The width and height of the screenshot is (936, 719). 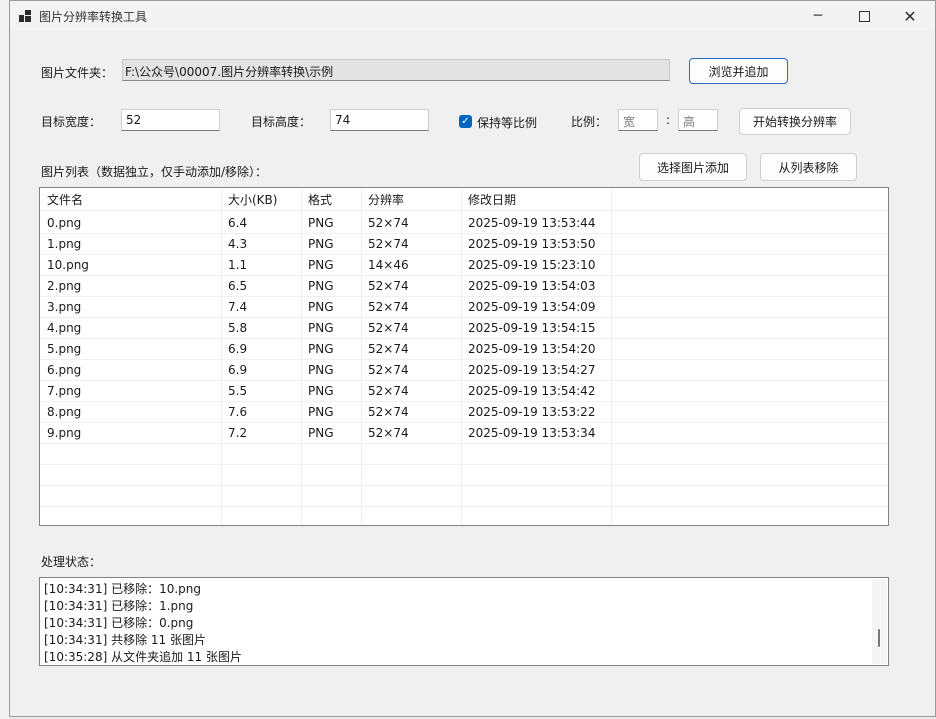 What do you see at coordinates (507, 123) in the screenshot?
I see `keep-ratio-label: 保持等比例` at bounding box center [507, 123].